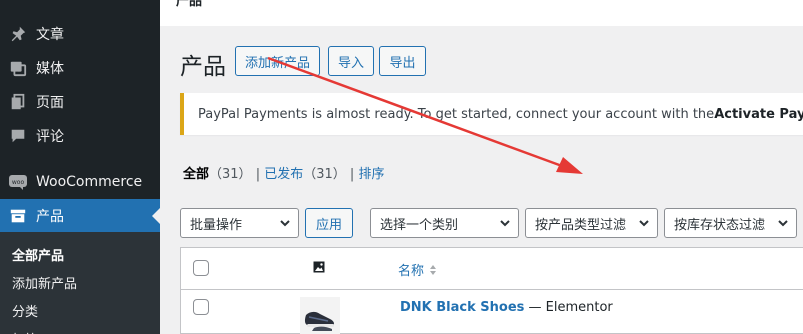 The height and width of the screenshot is (334, 803). Describe the element at coordinates (18, 216) in the screenshot. I see `archive-icon` at that location.